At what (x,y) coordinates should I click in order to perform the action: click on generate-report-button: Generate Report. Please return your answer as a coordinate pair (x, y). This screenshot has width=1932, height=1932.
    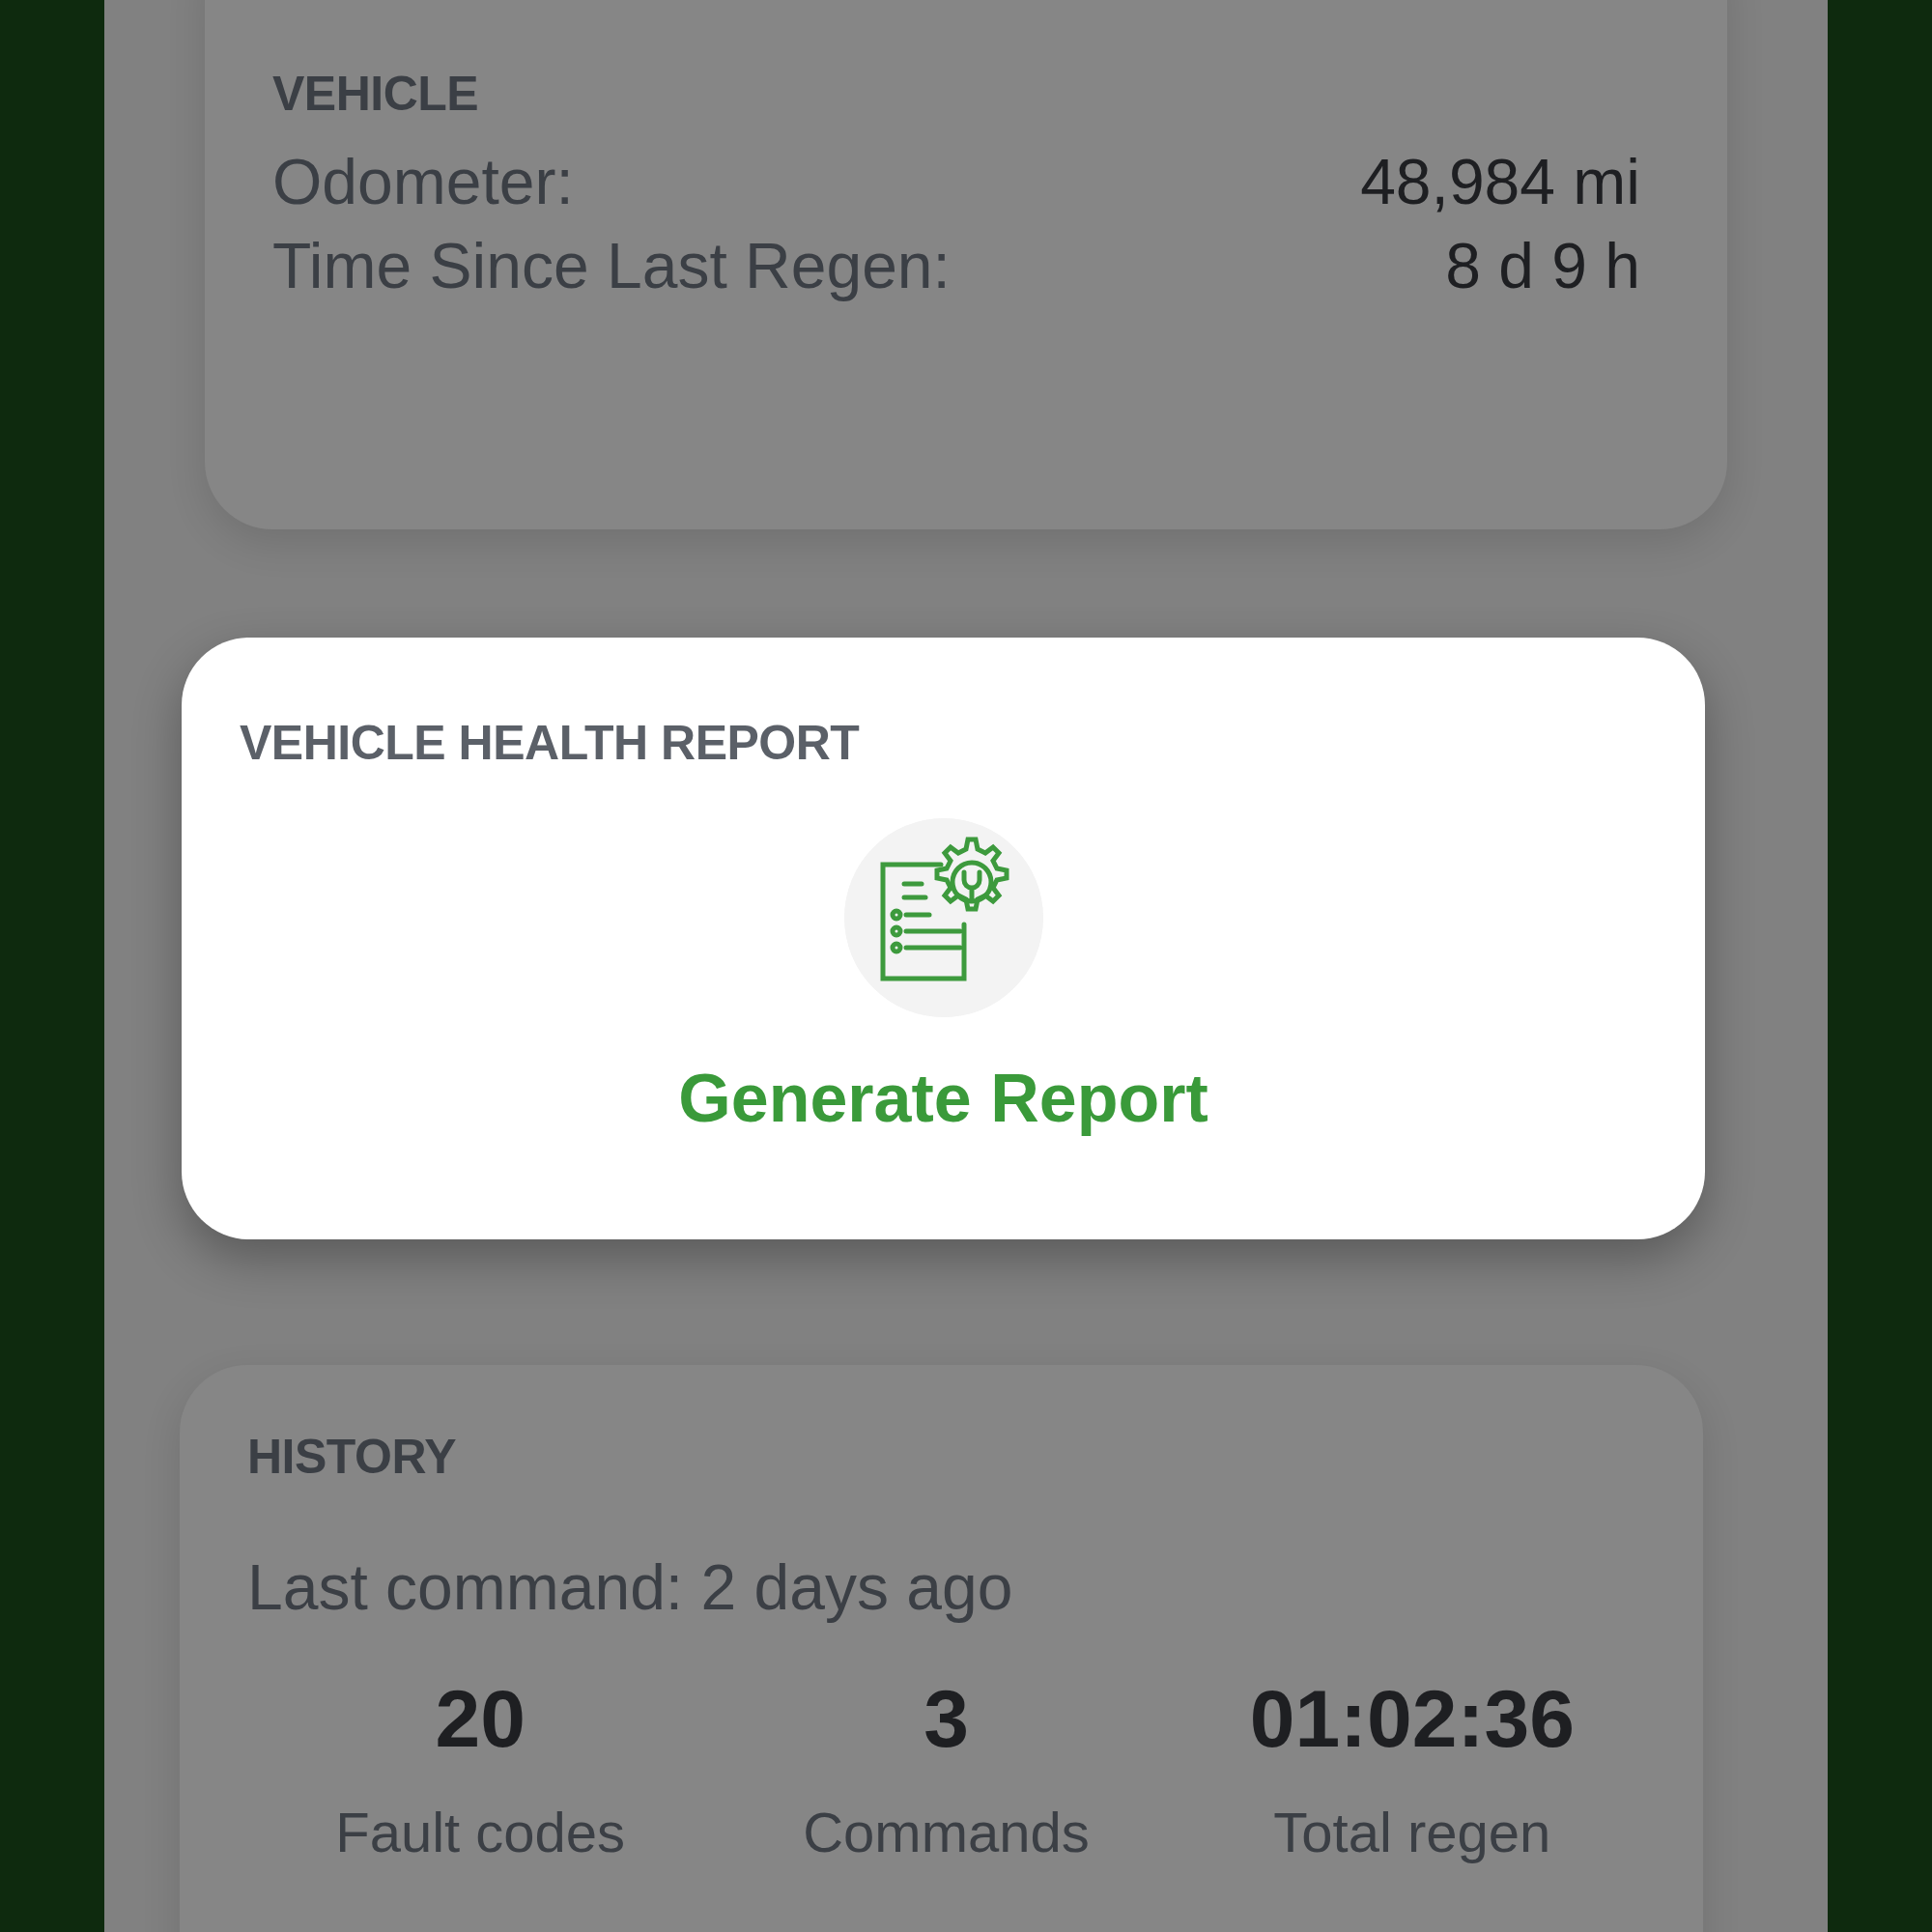
    Looking at the image, I should click on (943, 1098).